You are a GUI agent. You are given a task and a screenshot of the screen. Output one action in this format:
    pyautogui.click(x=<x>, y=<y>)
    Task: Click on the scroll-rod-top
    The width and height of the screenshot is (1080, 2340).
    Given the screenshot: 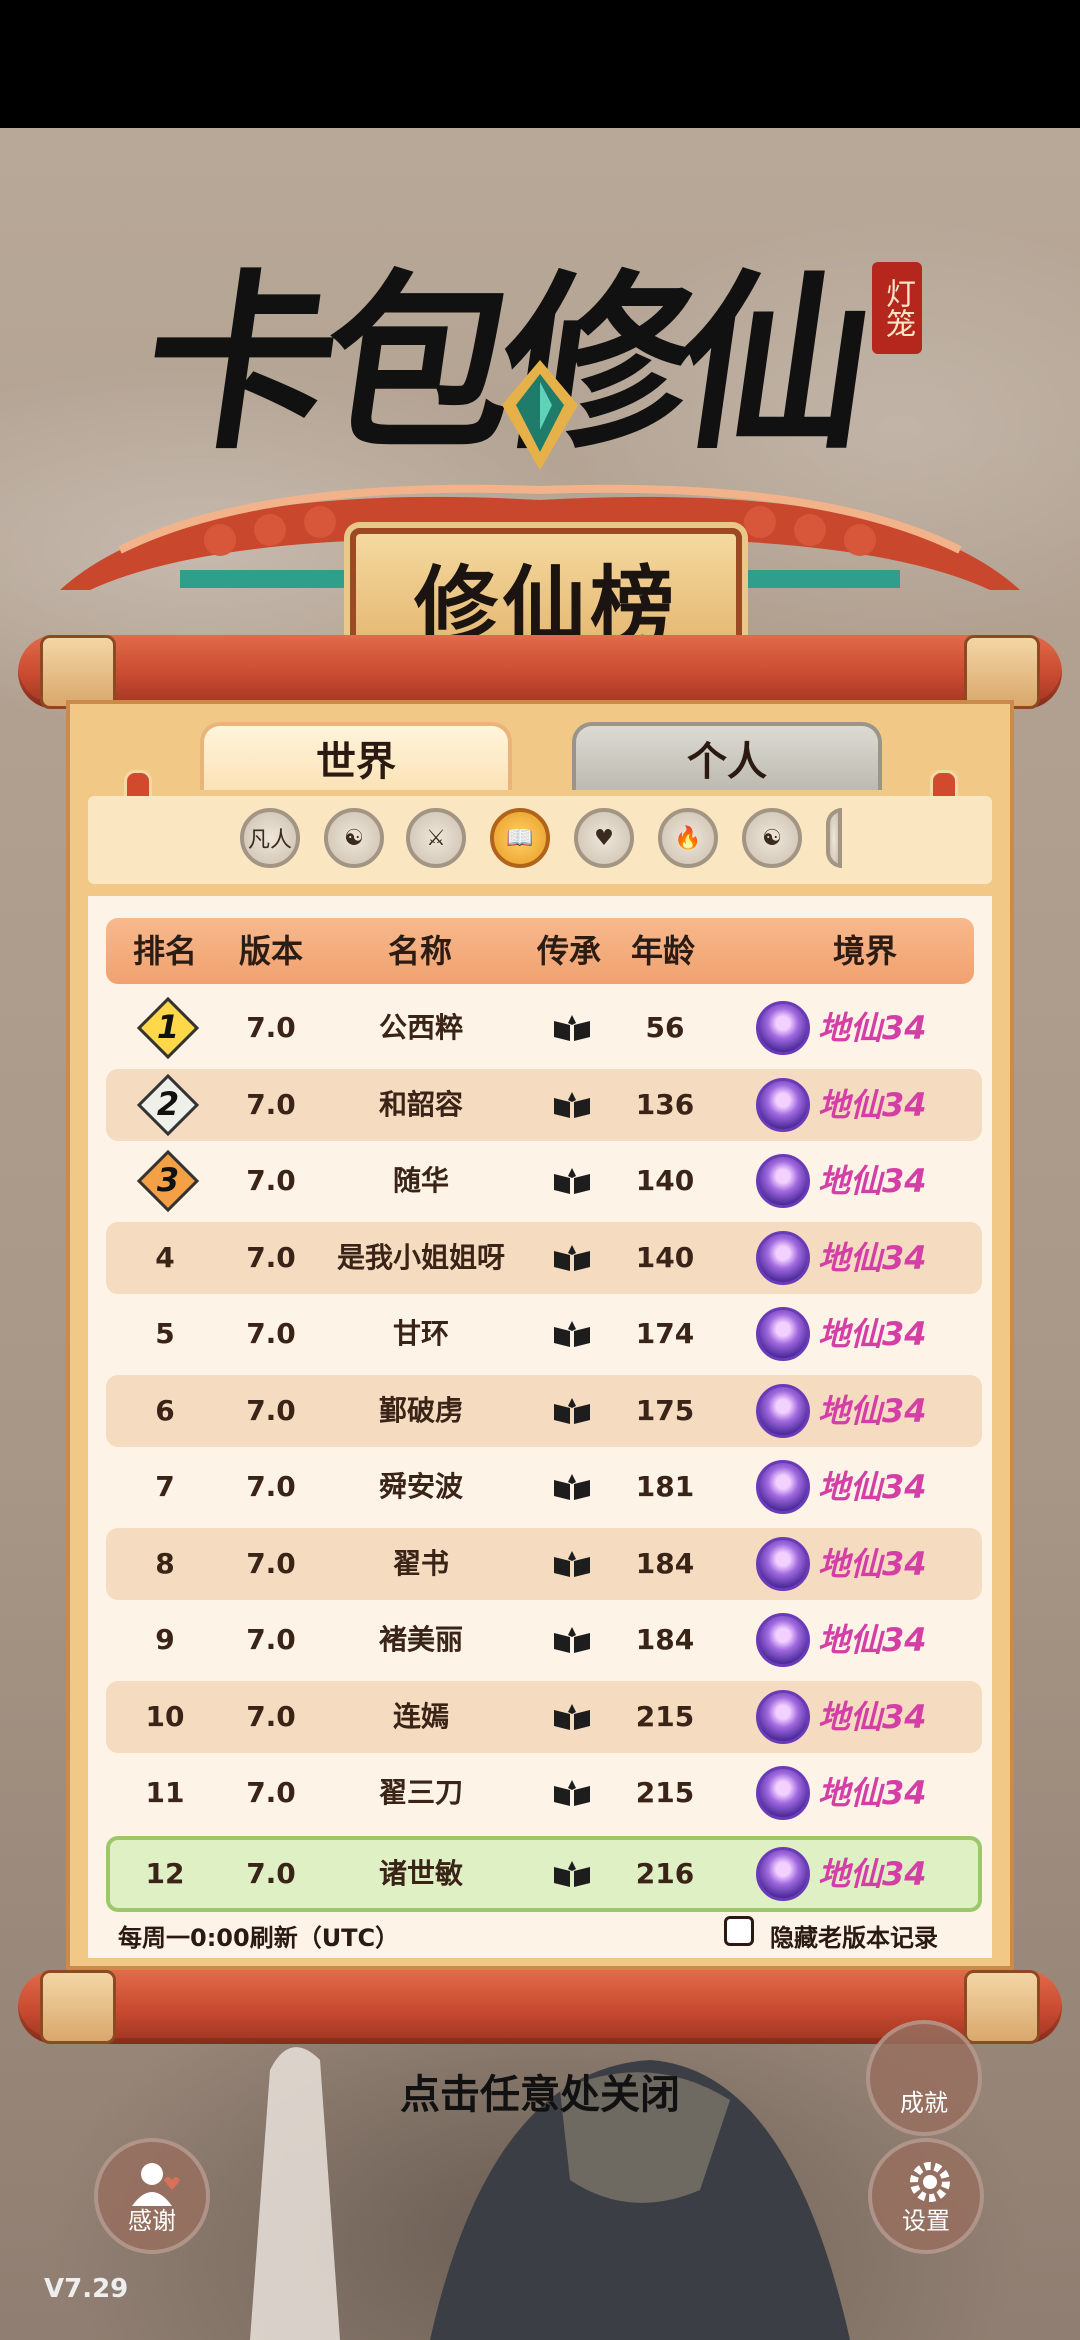 What is the action you would take?
    pyautogui.click(x=540, y=672)
    